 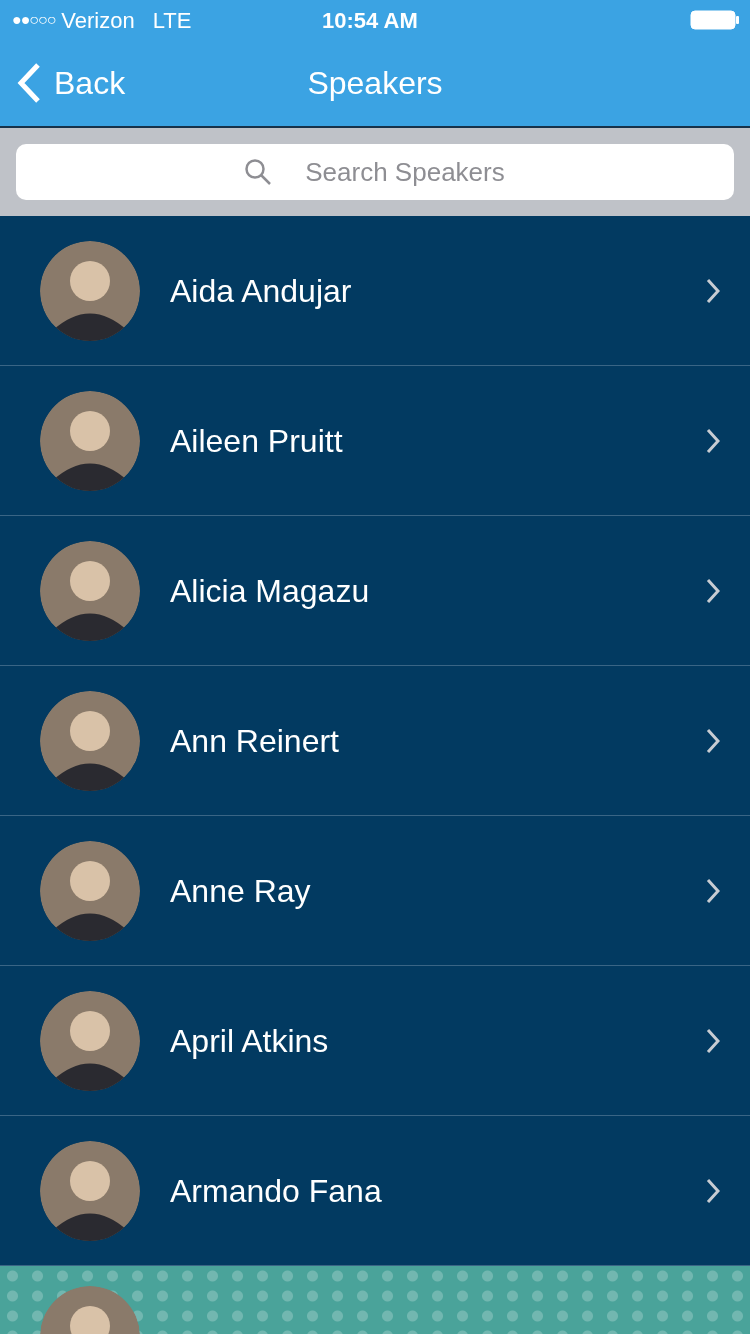 I want to click on network-type: LTE, so click(x=172, y=20).